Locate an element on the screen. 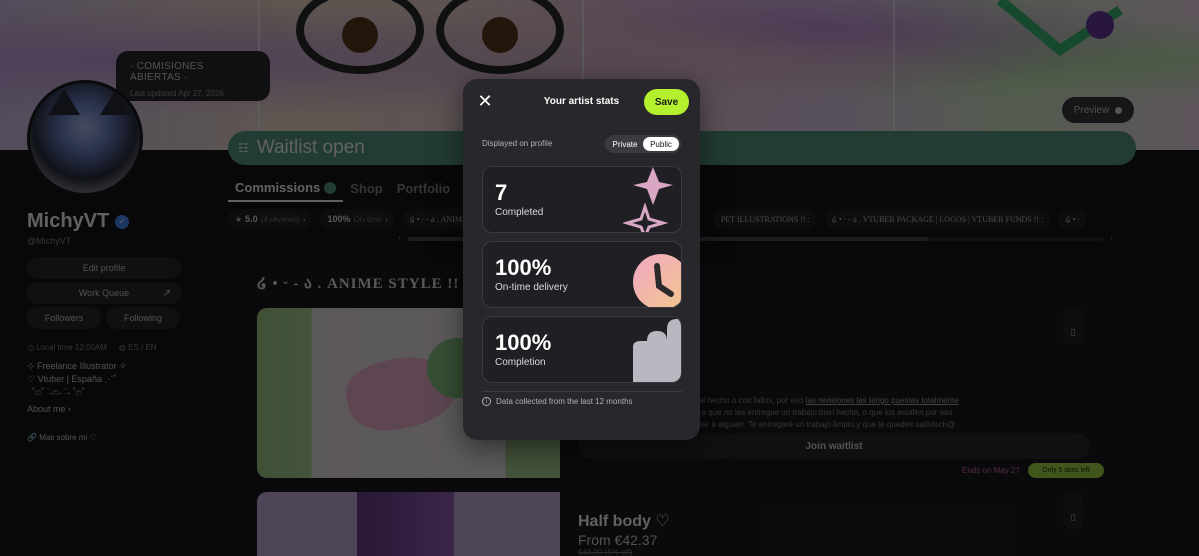 This screenshot has height=556, width=1199. public-option: Public is located at coordinates (661, 144).